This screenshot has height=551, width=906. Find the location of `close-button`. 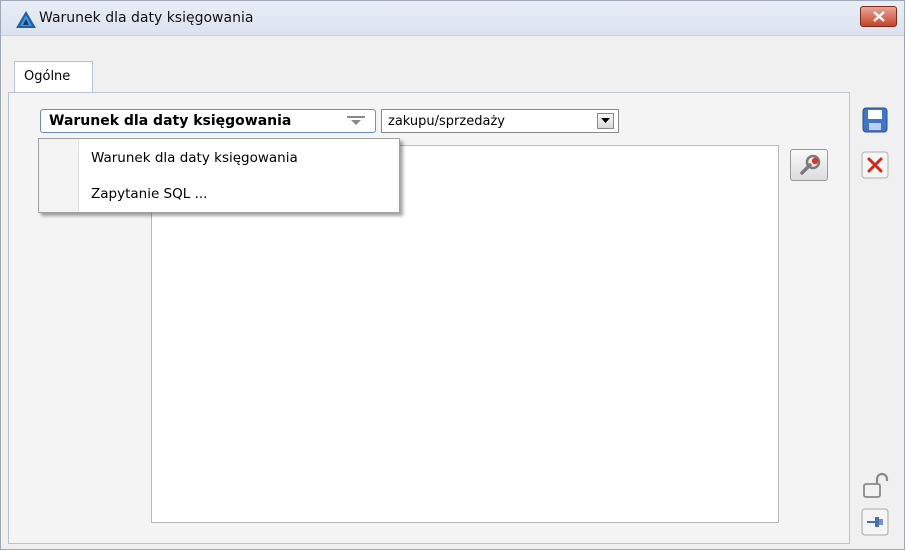

close-button is located at coordinates (878, 16).